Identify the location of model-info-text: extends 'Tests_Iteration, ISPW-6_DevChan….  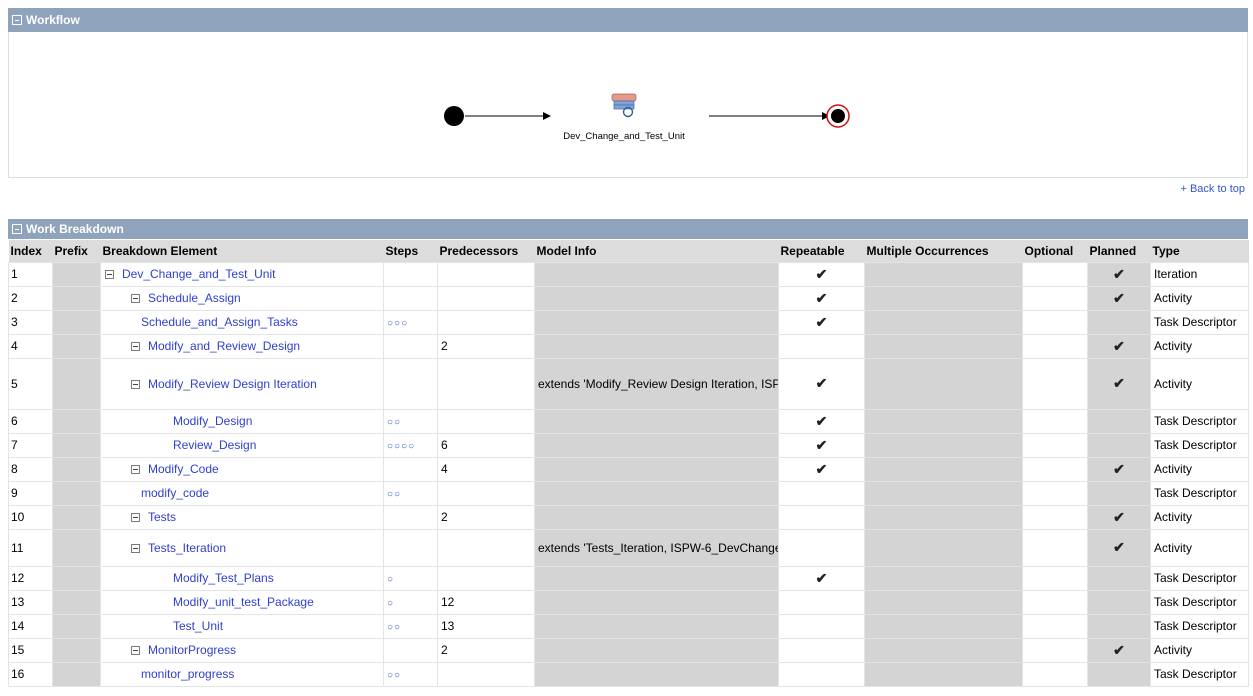
(658, 547).